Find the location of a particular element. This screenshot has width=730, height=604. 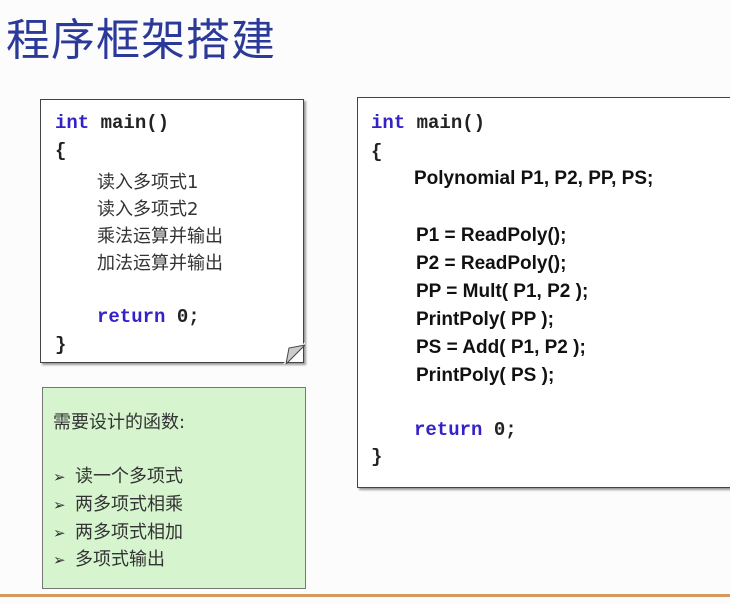

list-item: ➢ 两多项式相乘 is located at coordinates (118, 503).